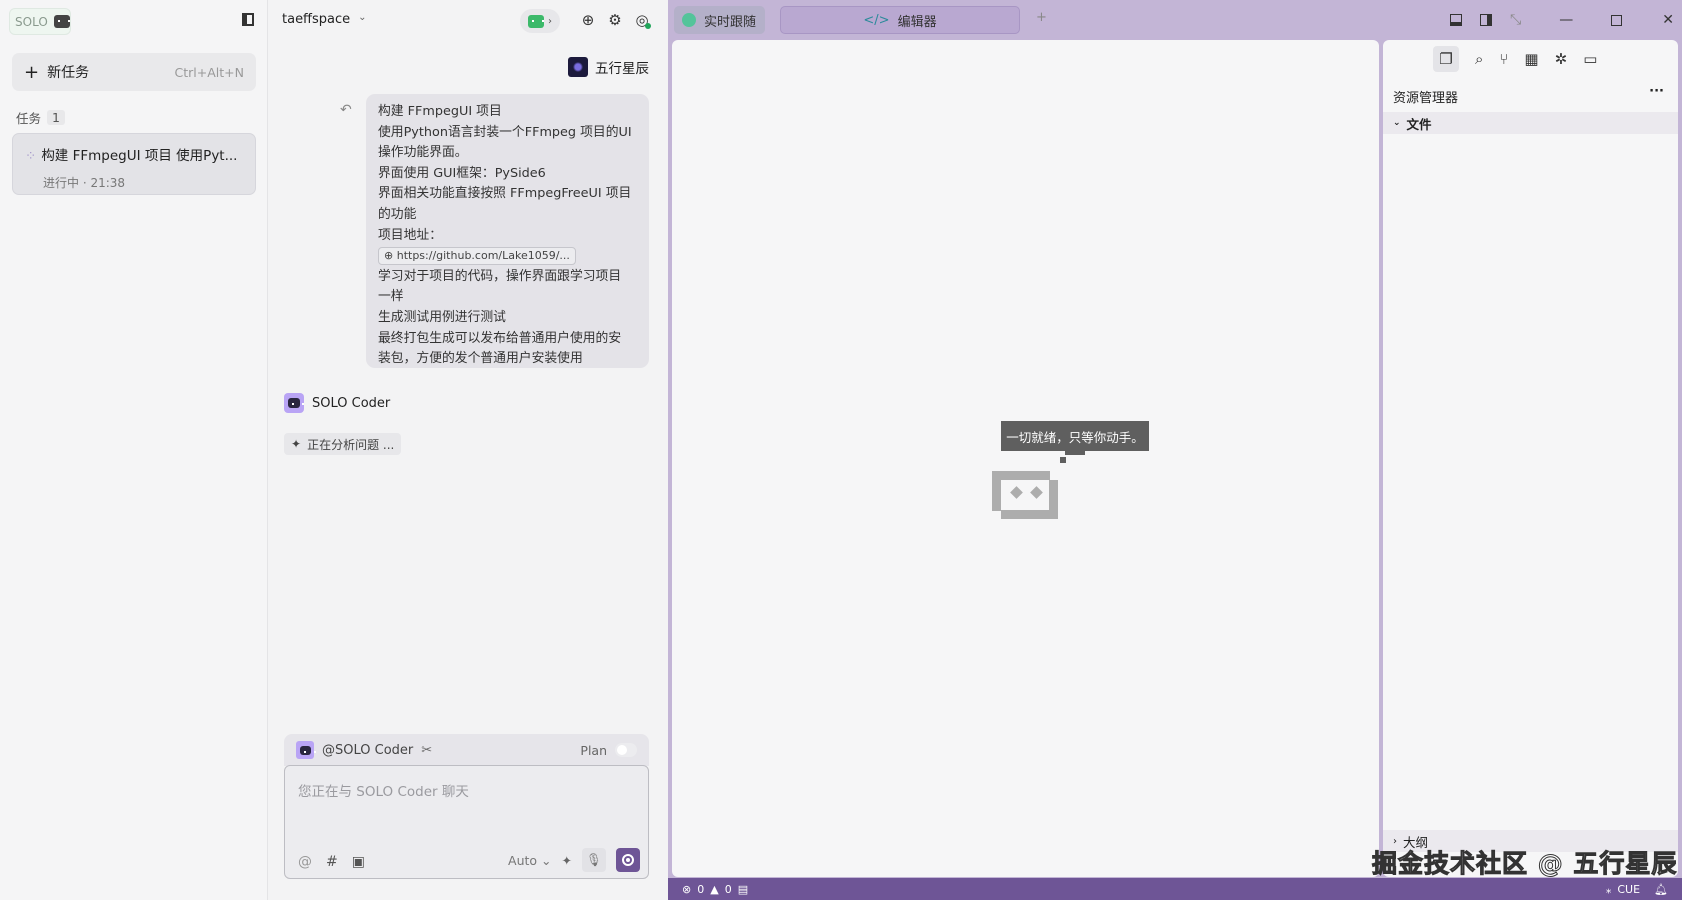  I want to click on solo-logo: SOLO, so click(40, 21).